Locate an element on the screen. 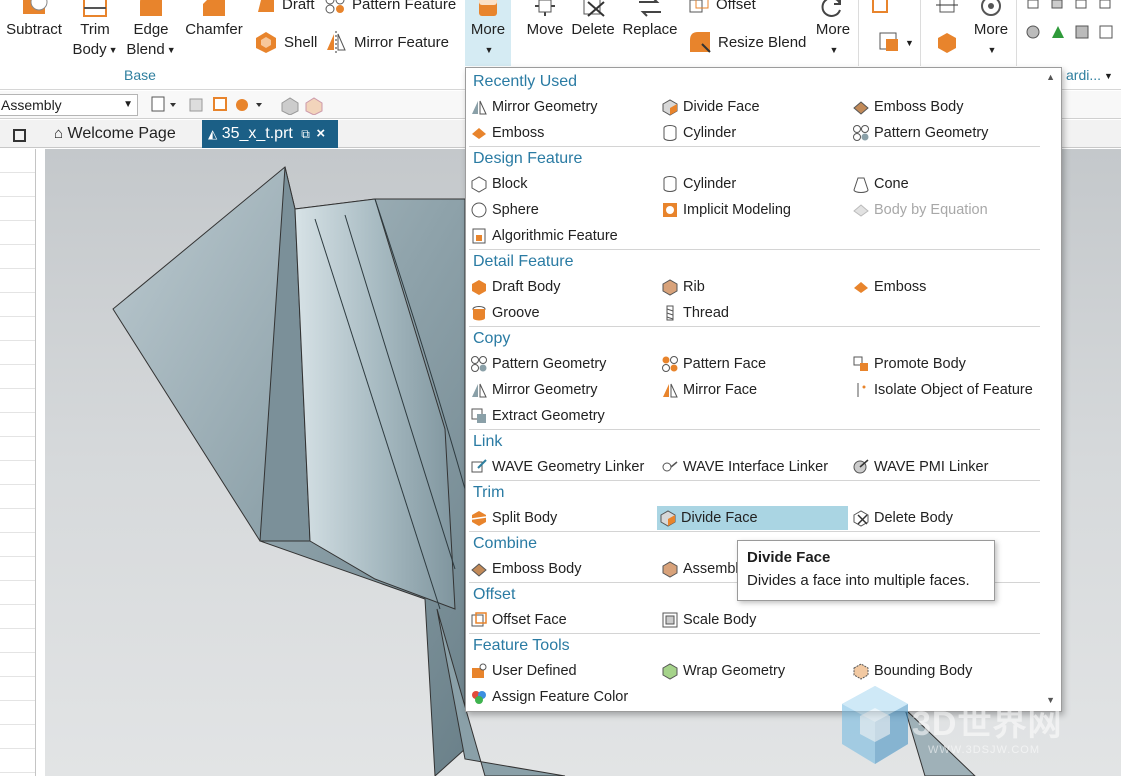  offset-button: Offset is located at coordinates (722, 7).